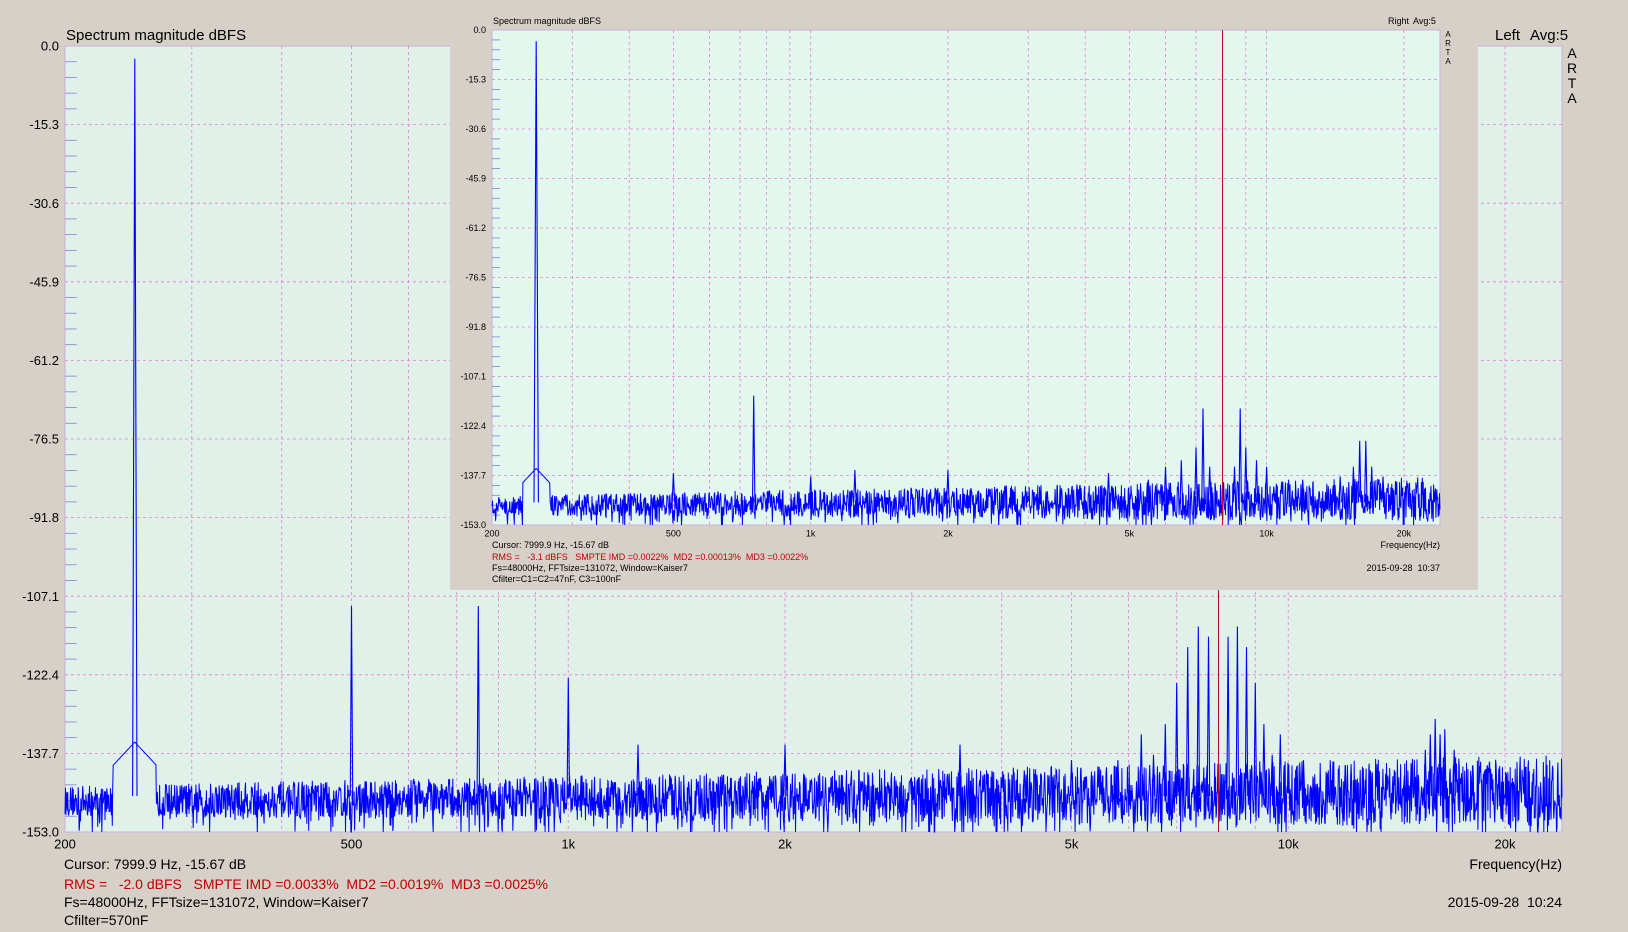 This screenshot has width=1628, height=932. Describe the element at coordinates (473, 525) in the screenshot. I see `y-tick-label: -153.0` at that location.